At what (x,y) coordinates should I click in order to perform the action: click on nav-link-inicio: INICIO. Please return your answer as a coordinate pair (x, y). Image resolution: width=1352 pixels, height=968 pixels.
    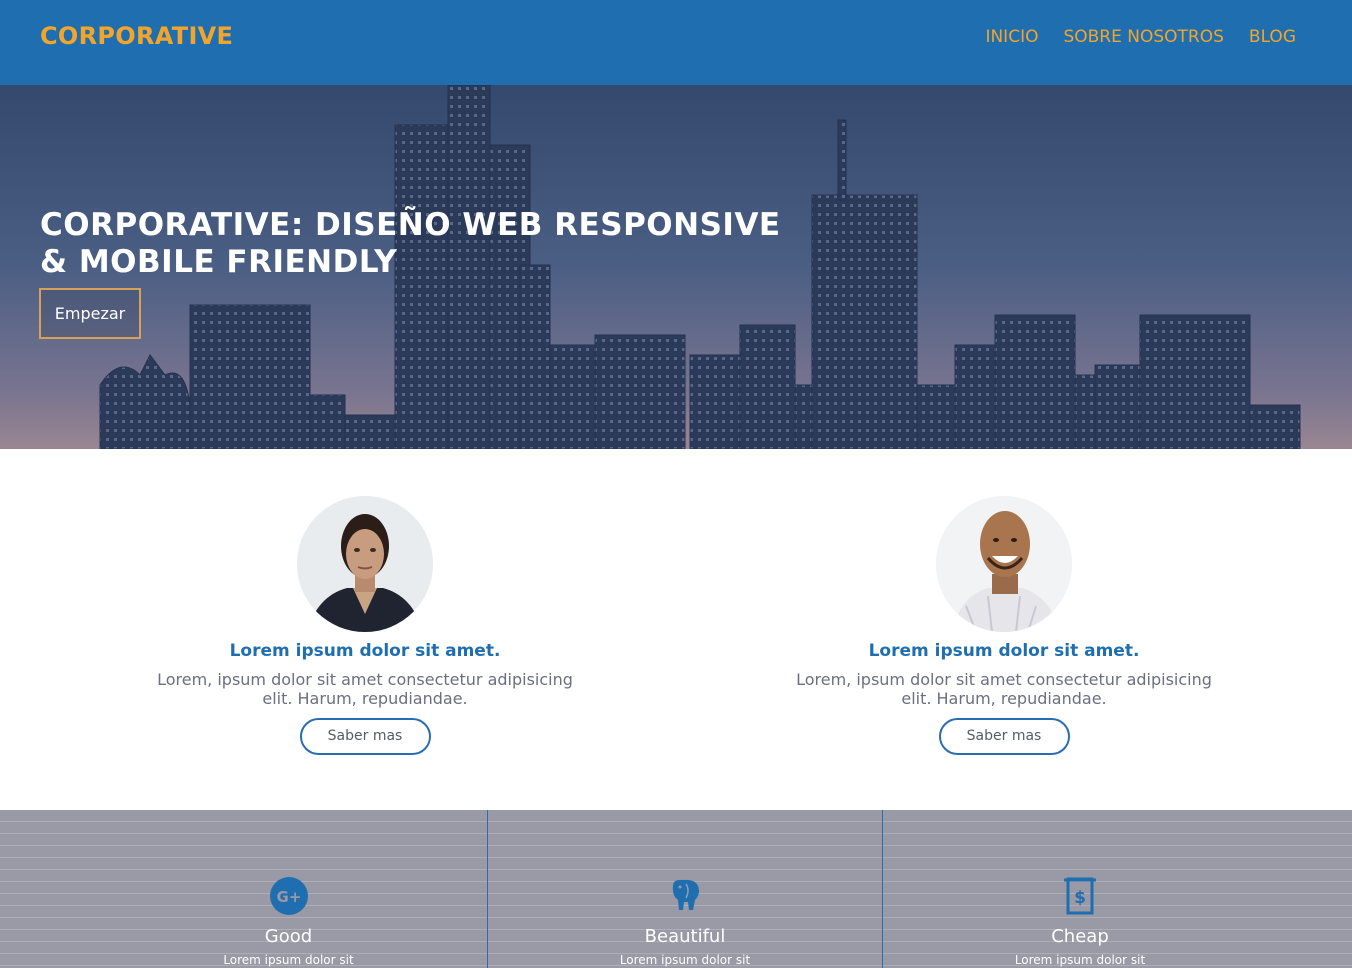
    Looking at the image, I should click on (1011, 37).